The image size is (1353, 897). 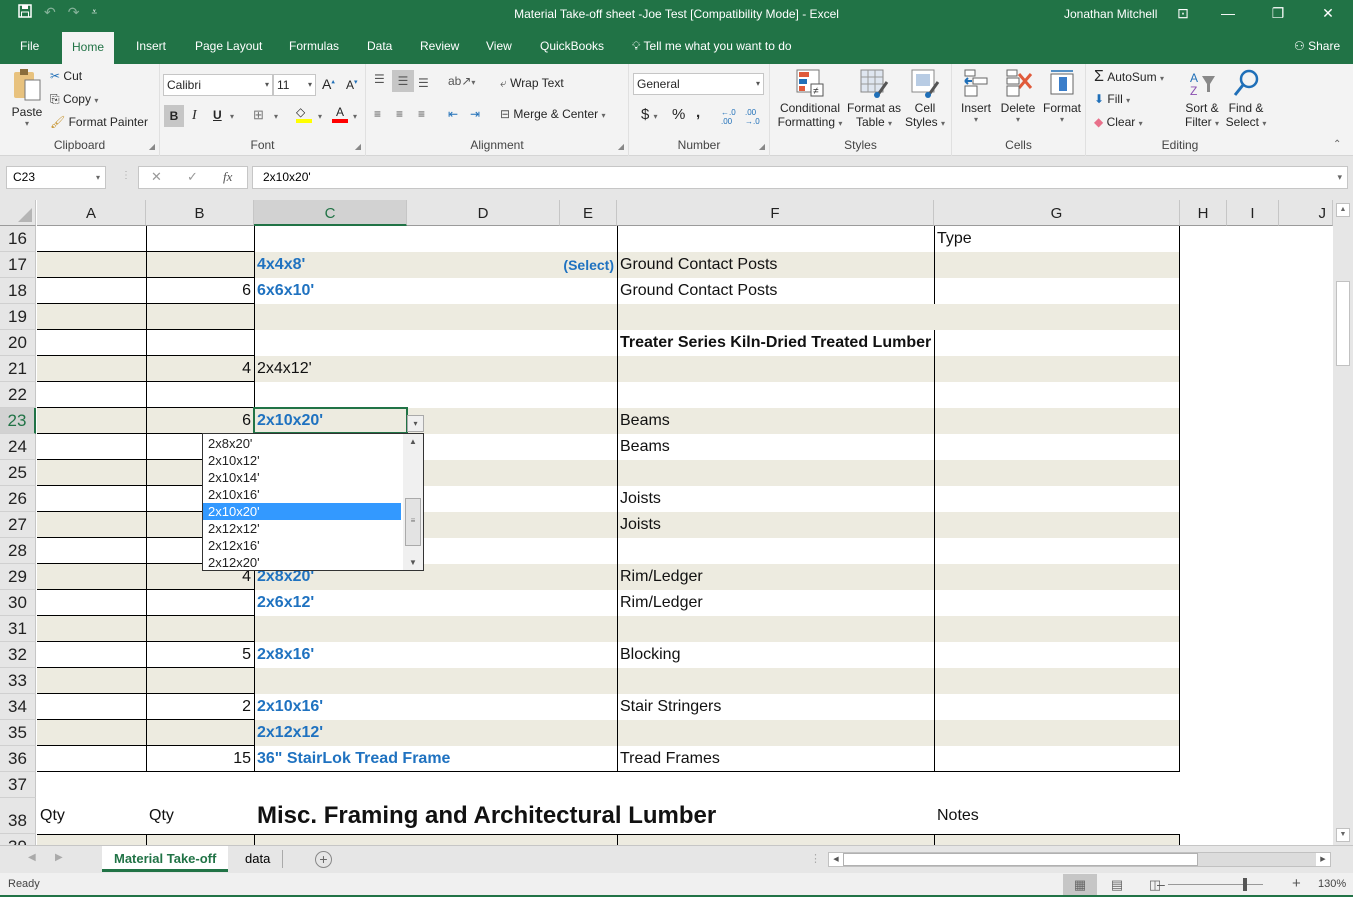 What do you see at coordinates (302, 511) in the screenshot?
I see `dropdown-option: 2x10x20'` at bounding box center [302, 511].